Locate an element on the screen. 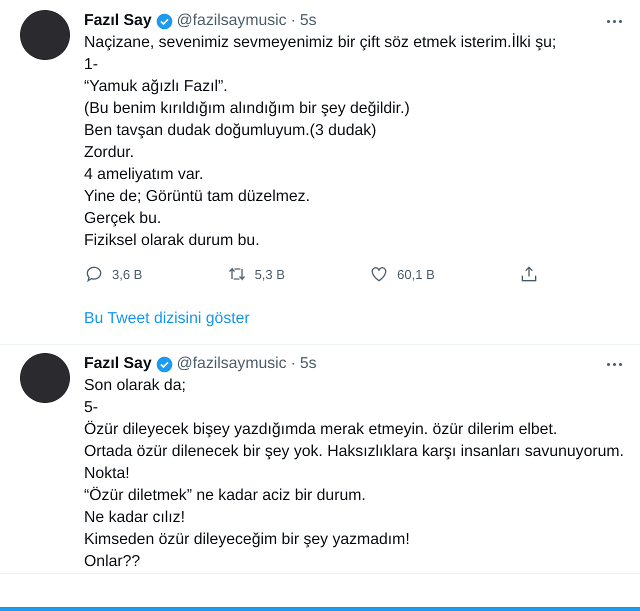  share-icon is located at coordinates (528, 274).